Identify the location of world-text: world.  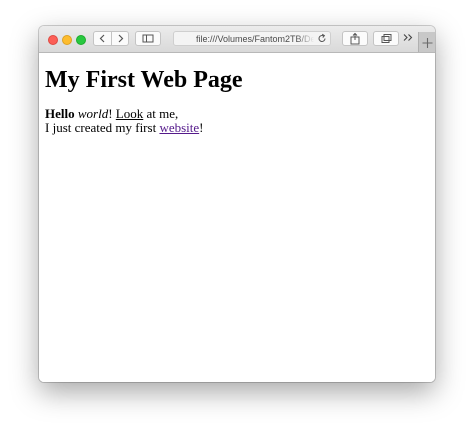
(93, 113).